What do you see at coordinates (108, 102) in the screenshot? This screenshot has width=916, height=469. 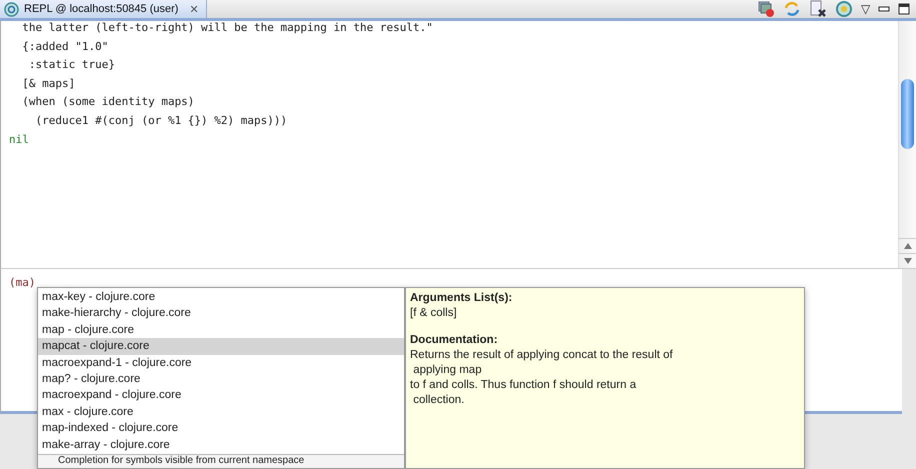 I see `code-line: (when (some identity maps)` at bounding box center [108, 102].